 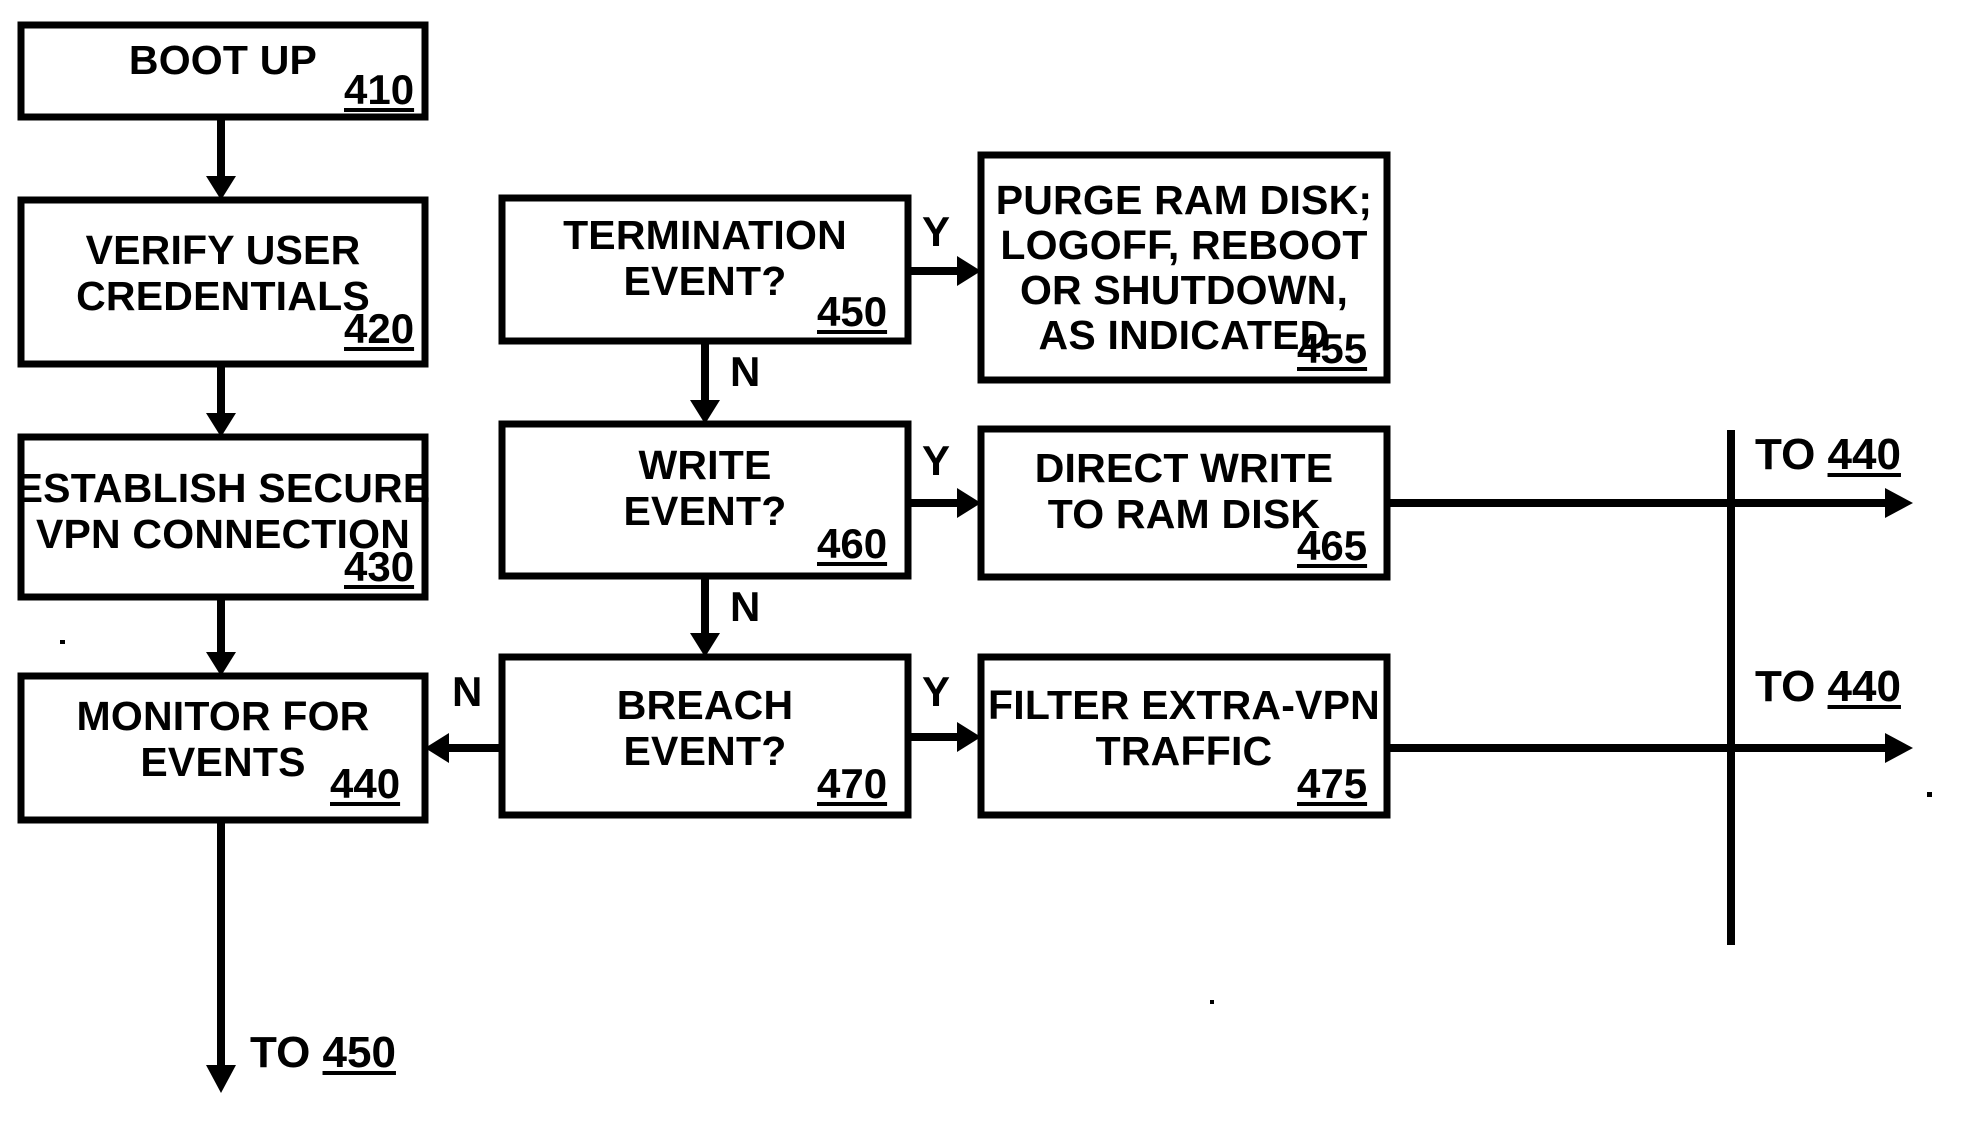 What do you see at coordinates (221, 400) in the screenshot?
I see `edge-verify-to-establish` at bounding box center [221, 400].